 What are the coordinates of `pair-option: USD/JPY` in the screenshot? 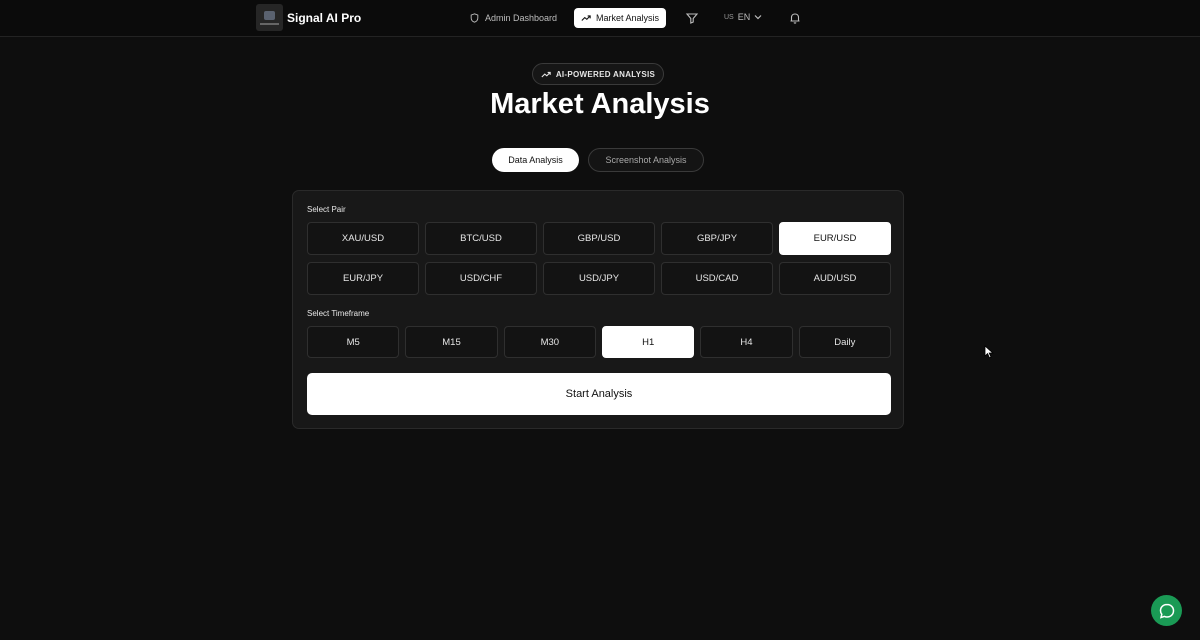 It's located at (599, 278).